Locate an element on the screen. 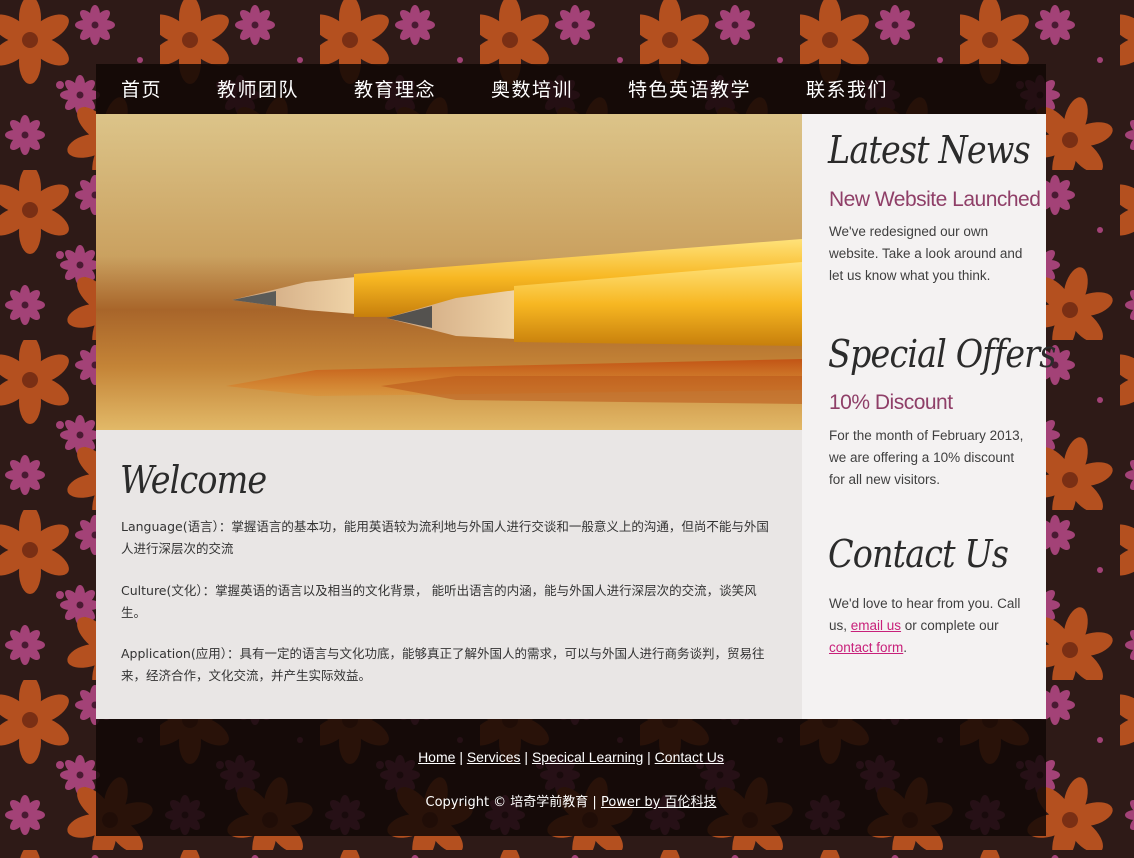 The height and width of the screenshot is (858, 1134). nav-item-philosophy: 教育理念 is located at coordinates (395, 88).